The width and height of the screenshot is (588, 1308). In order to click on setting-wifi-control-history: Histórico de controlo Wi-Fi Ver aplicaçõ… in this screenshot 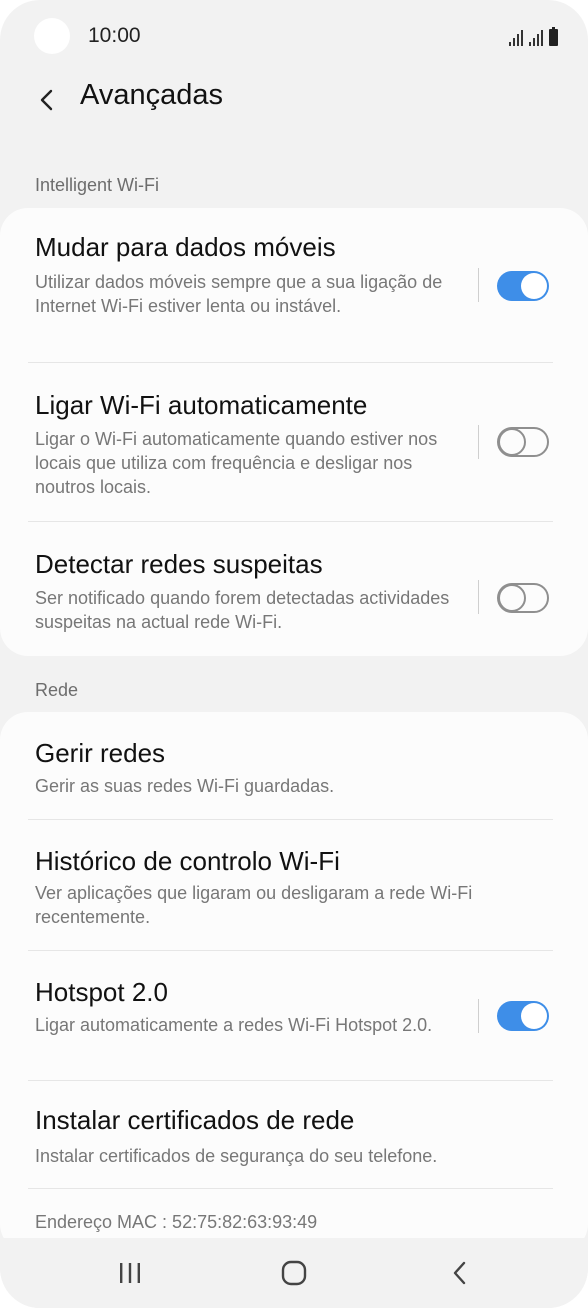, I will do `click(294, 885)`.